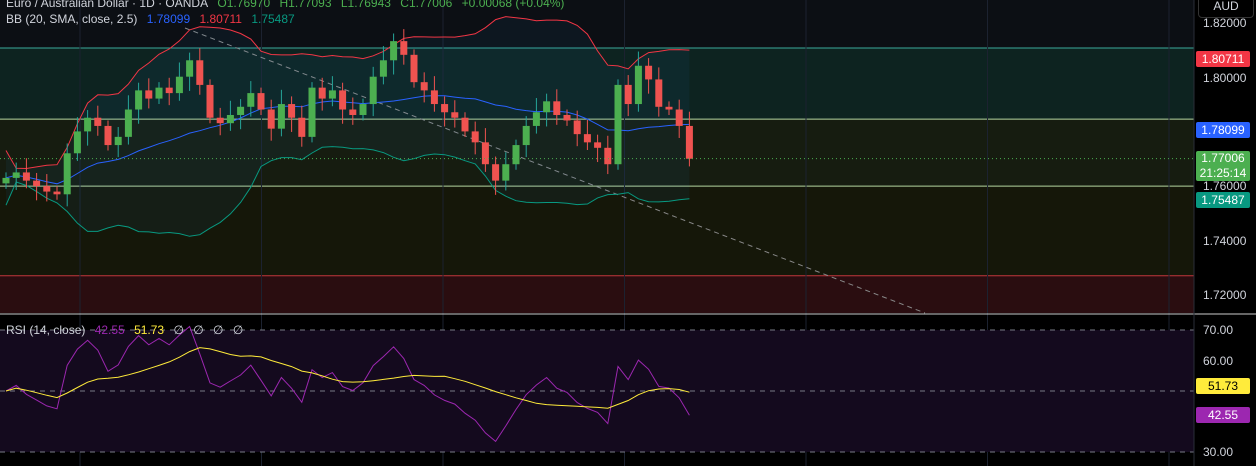 The image size is (1256, 466). I want to click on rsi-tick: 60.00, so click(1218, 361).